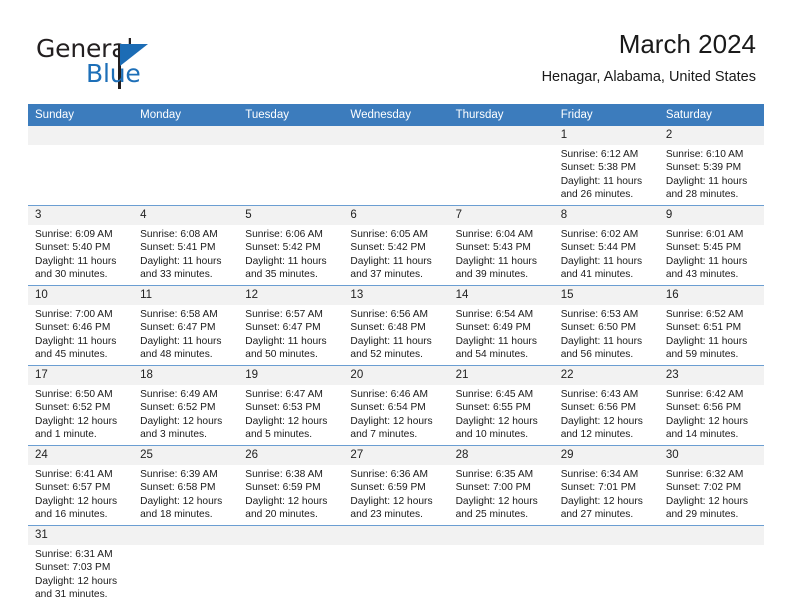 The width and height of the screenshot is (792, 612). What do you see at coordinates (493, 488) in the screenshot?
I see `sunset-text: Sunset: 7:00 PM` at bounding box center [493, 488].